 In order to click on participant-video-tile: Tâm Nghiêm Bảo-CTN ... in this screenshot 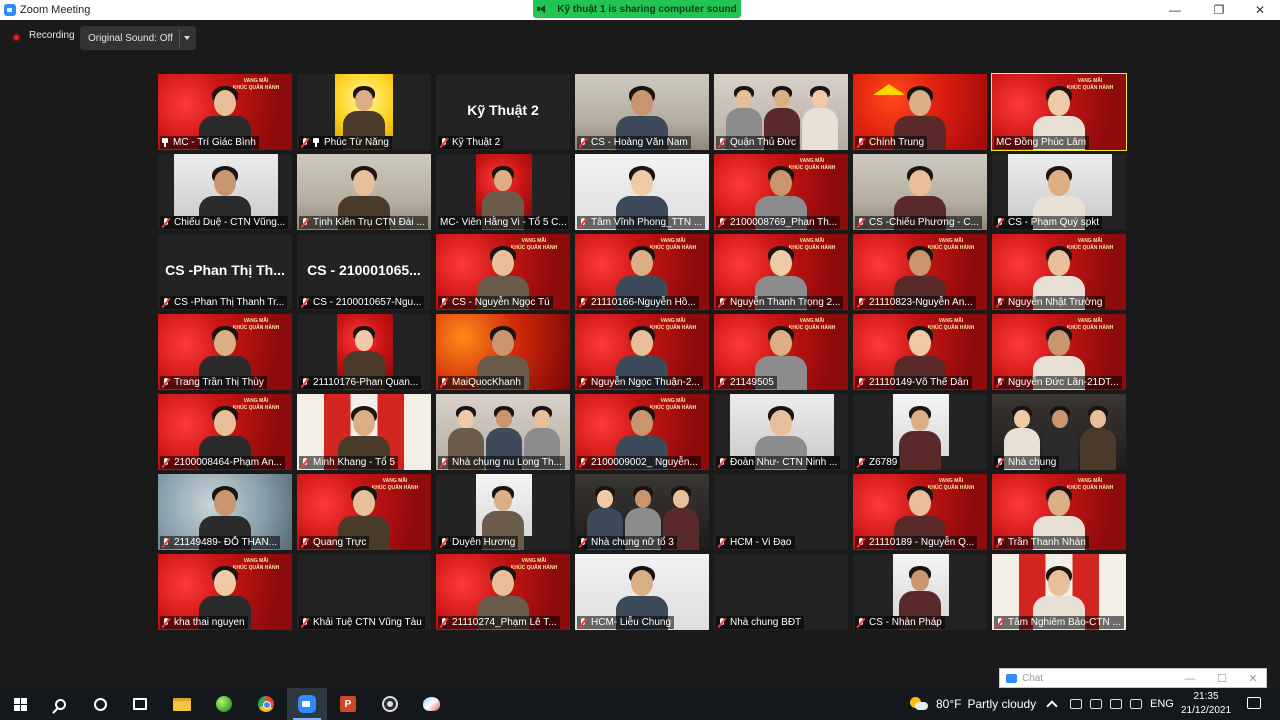, I will do `click(1059, 592)`.